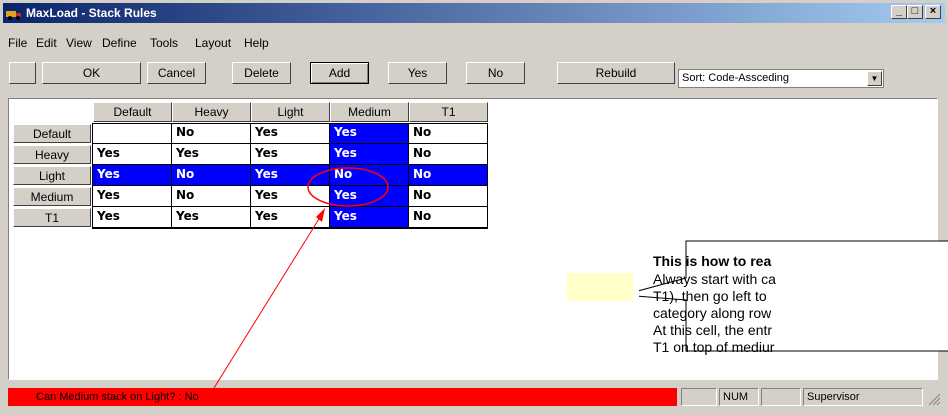  What do you see at coordinates (933, 12) in the screenshot?
I see `close-button: ×` at bounding box center [933, 12].